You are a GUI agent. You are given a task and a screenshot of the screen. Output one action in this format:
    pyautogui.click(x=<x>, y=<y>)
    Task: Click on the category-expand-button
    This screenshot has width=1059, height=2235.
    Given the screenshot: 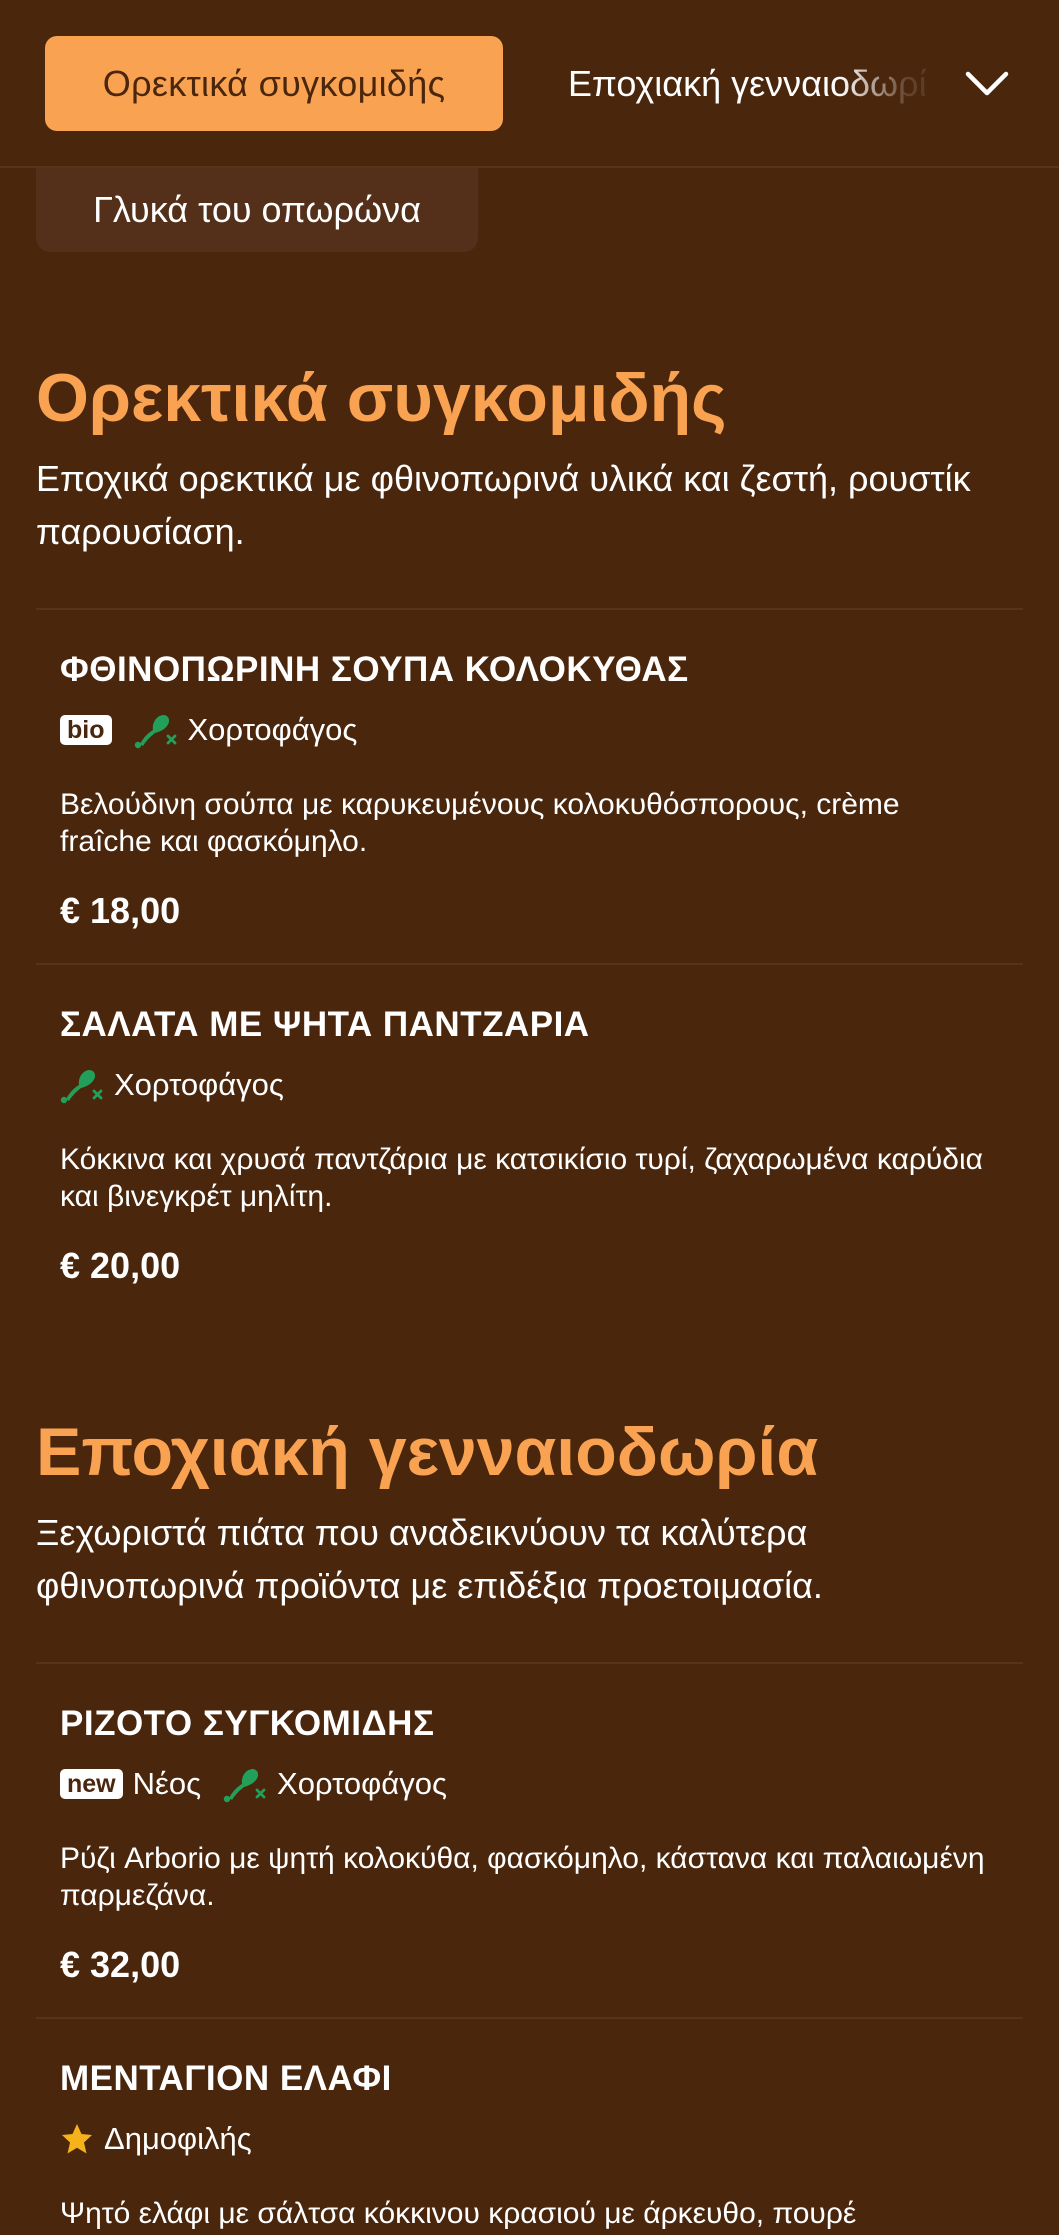 What is the action you would take?
    pyautogui.click(x=987, y=84)
    